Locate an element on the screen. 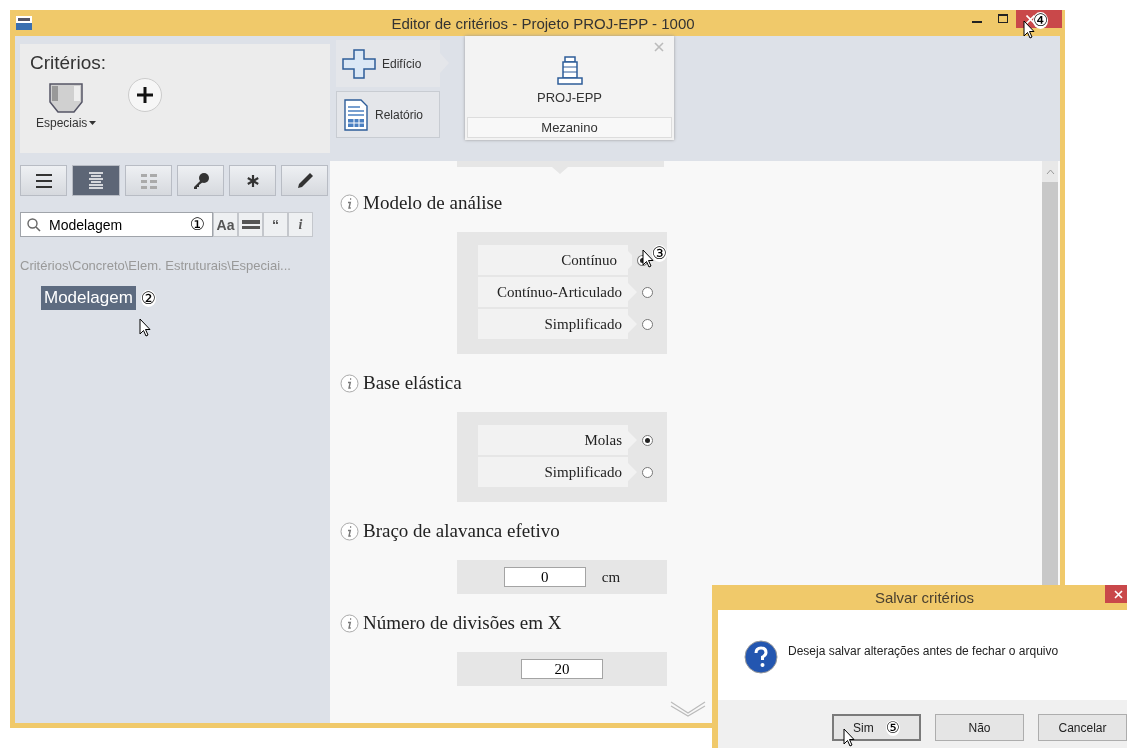 The image size is (1127, 748). project-card: PROJ-EPP Mezanino is located at coordinates (569, 88).